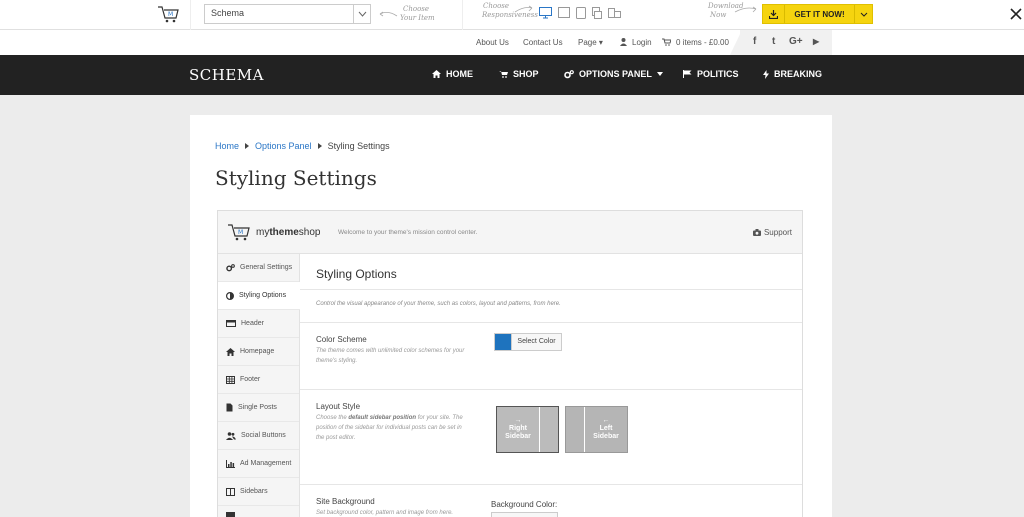  I want to click on close-icon, so click(1016, 14).